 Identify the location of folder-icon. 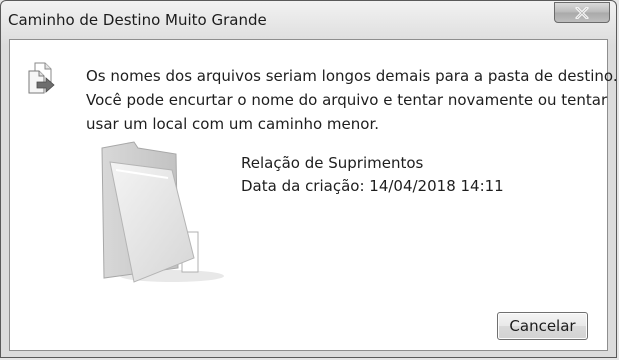
(162, 212).